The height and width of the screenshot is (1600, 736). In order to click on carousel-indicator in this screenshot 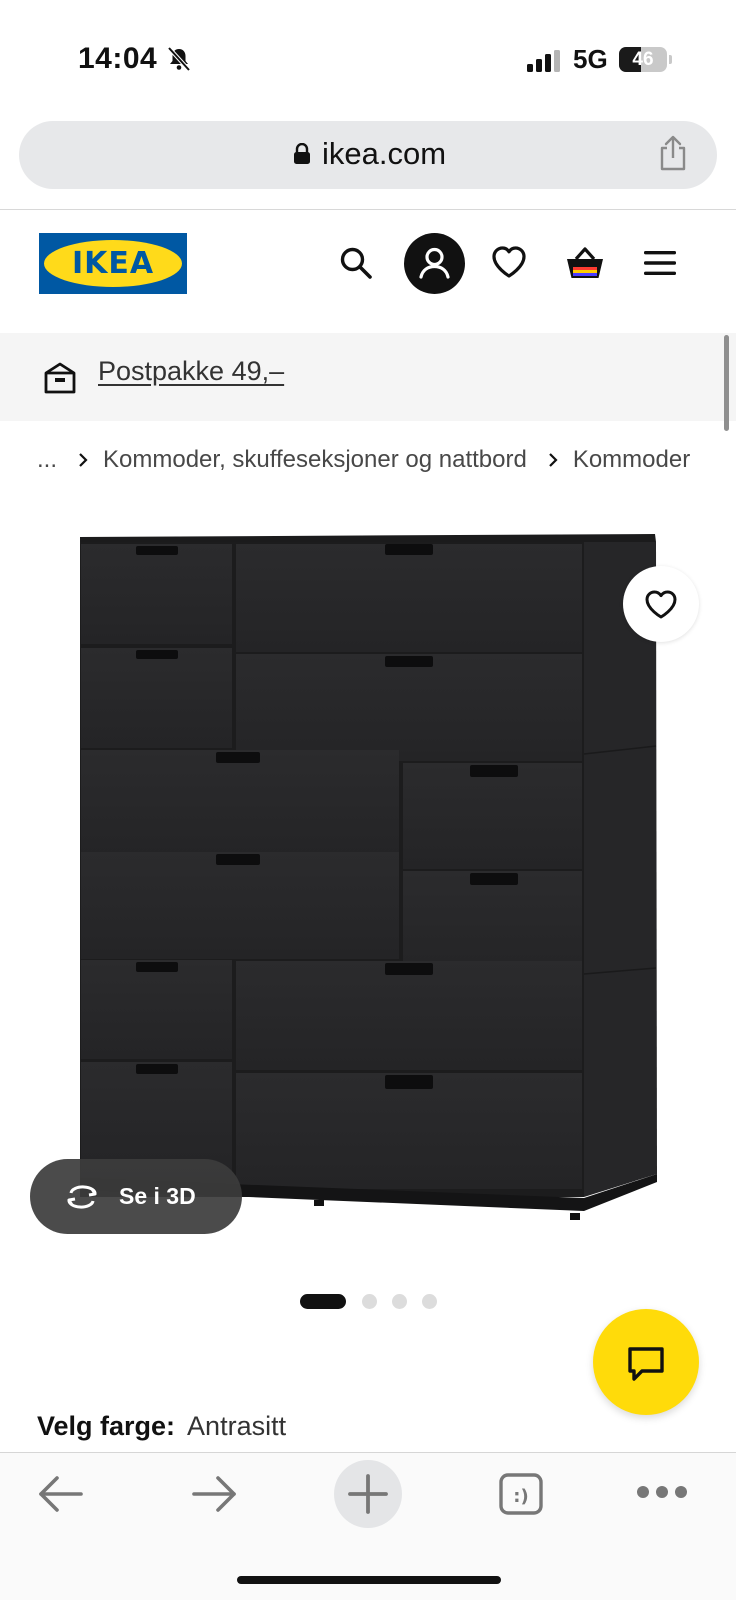, I will do `click(376, 1301)`.